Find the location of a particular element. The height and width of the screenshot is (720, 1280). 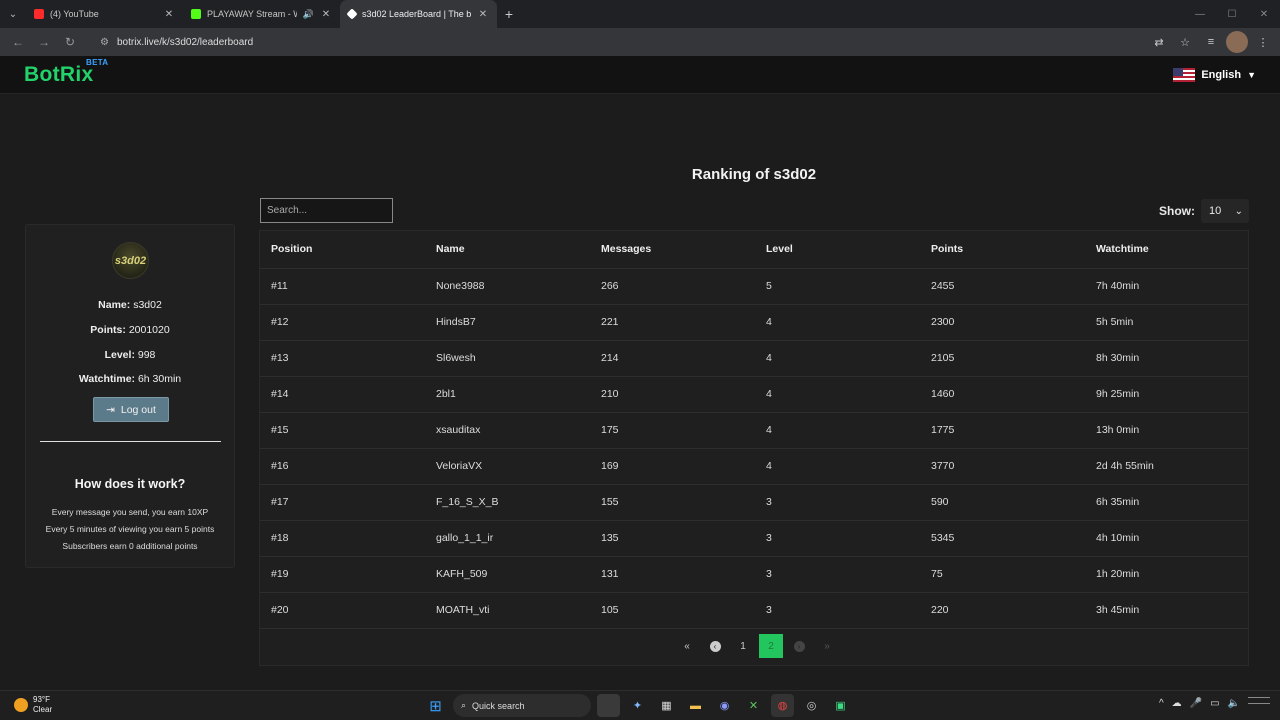

microphone-icon: 🎤 is located at coordinates (1196, 703).